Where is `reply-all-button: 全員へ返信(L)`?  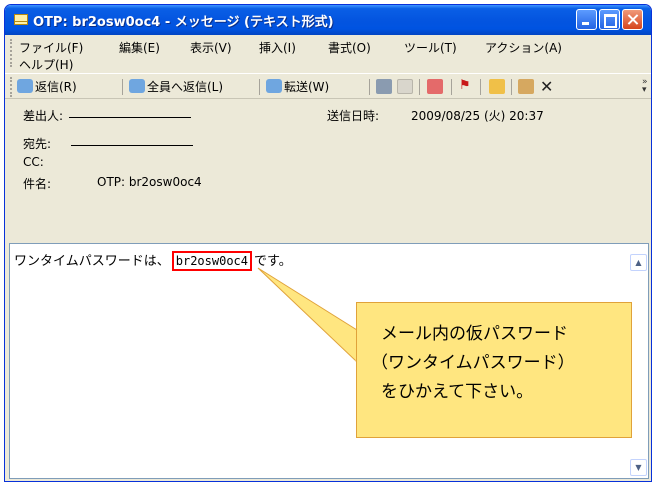
reply-all-button: 全員へ返信(L) is located at coordinates (176, 87).